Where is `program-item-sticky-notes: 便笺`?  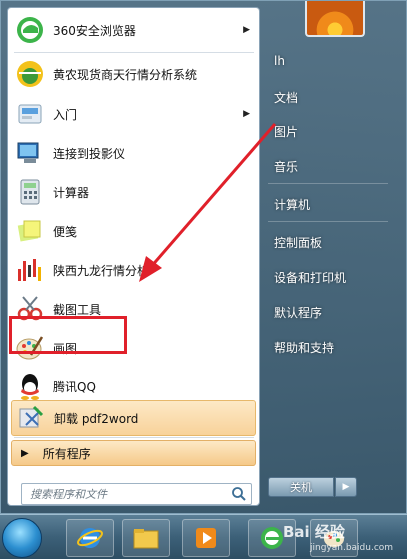 program-item-sticky-notes: 便笺 is located at coordinates (133, 231).